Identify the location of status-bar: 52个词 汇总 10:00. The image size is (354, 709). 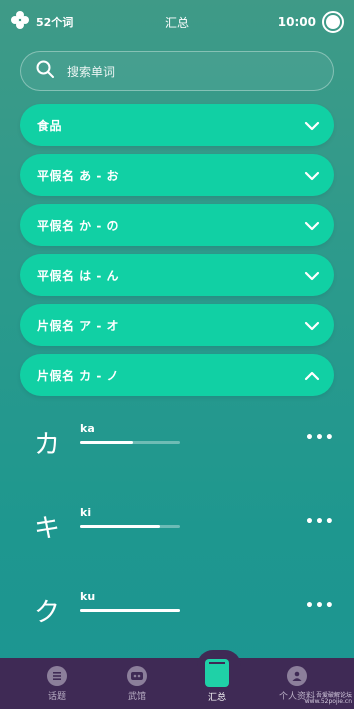
(177, 22).